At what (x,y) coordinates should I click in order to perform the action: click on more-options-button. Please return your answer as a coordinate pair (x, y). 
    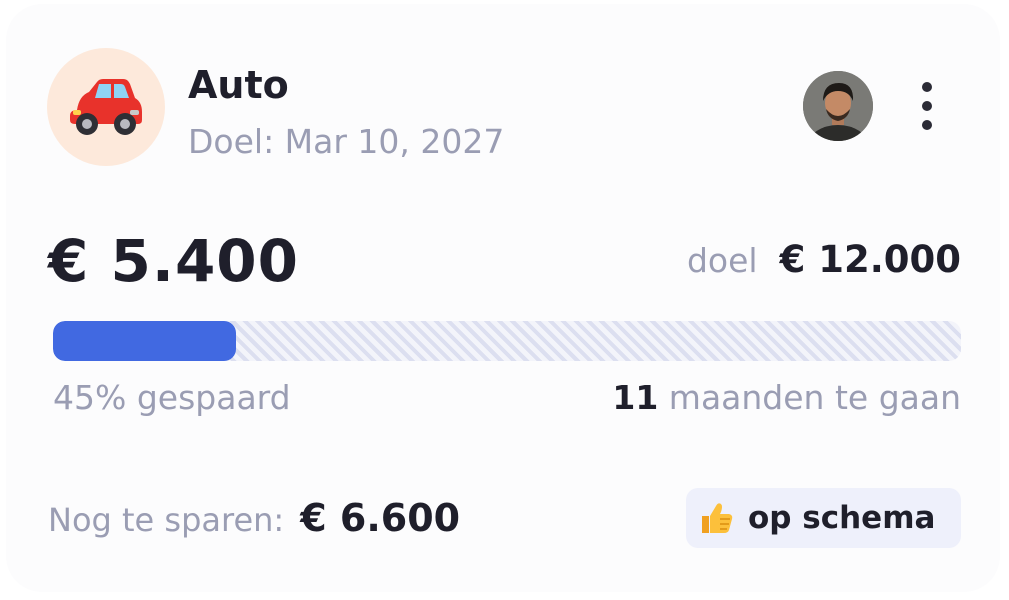
    Looking at the image, I should click on (927, 106).